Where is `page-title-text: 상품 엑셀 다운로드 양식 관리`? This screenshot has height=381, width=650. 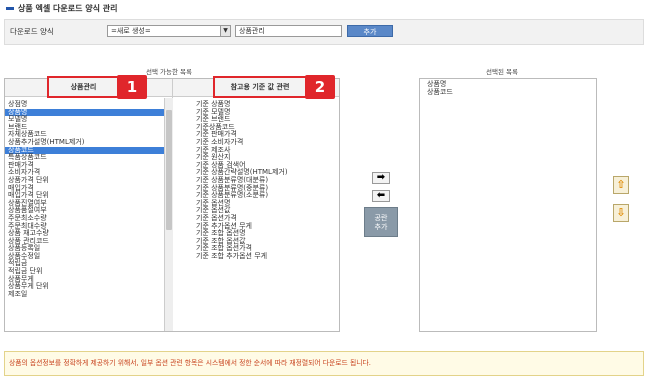 page-title-text: 상품 엑셀 다운로드 양식 관리 is located at coordinates (68, 8).